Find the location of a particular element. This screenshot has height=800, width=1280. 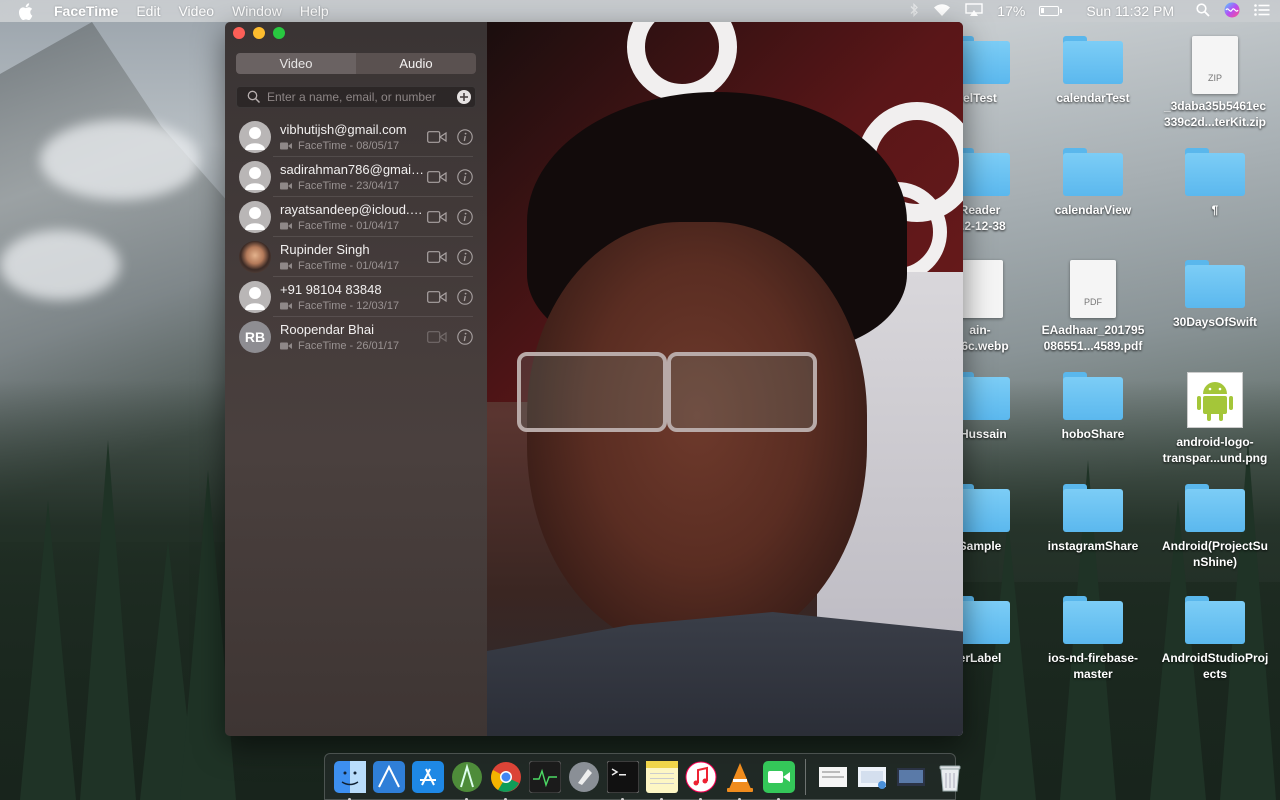

close-button is located at coordinates (239, 33).